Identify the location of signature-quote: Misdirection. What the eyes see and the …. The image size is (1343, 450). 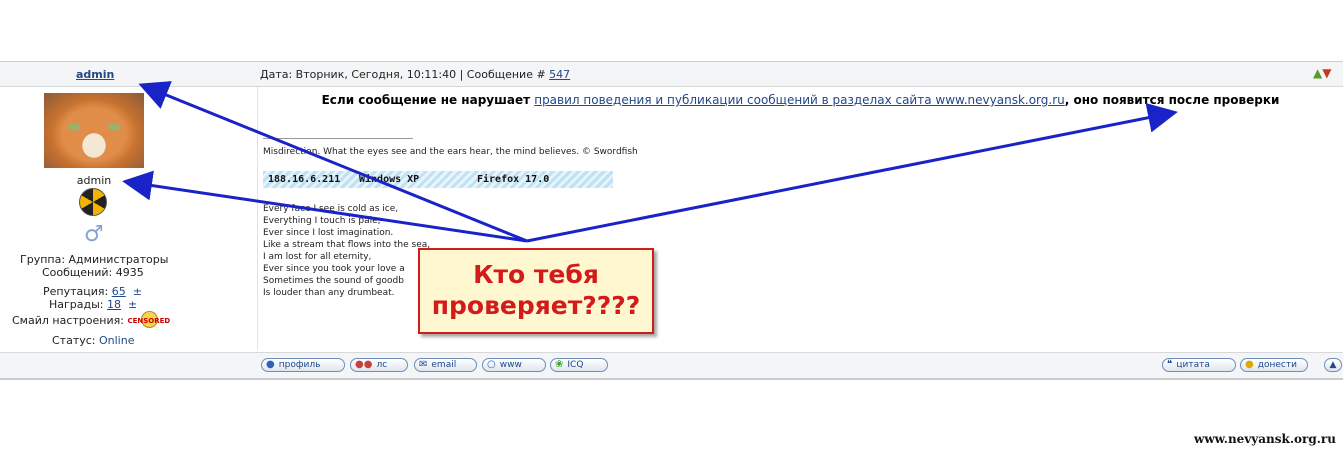
(450, 152).